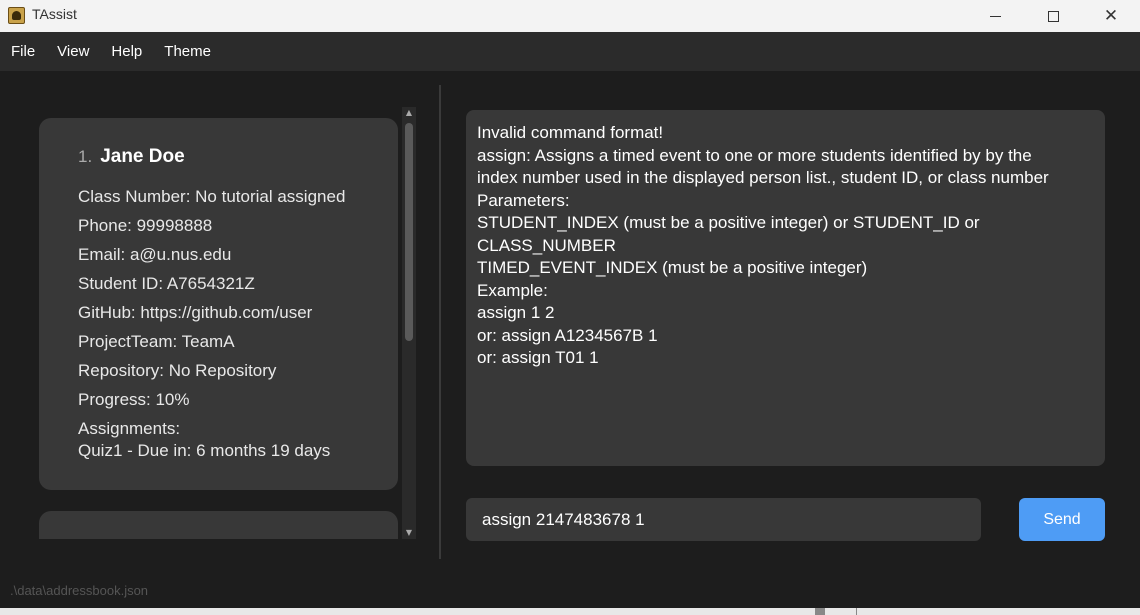 The width and height of the screenshot is (1140, 615). I want to click on send-button: Send, so click(1062, 519).